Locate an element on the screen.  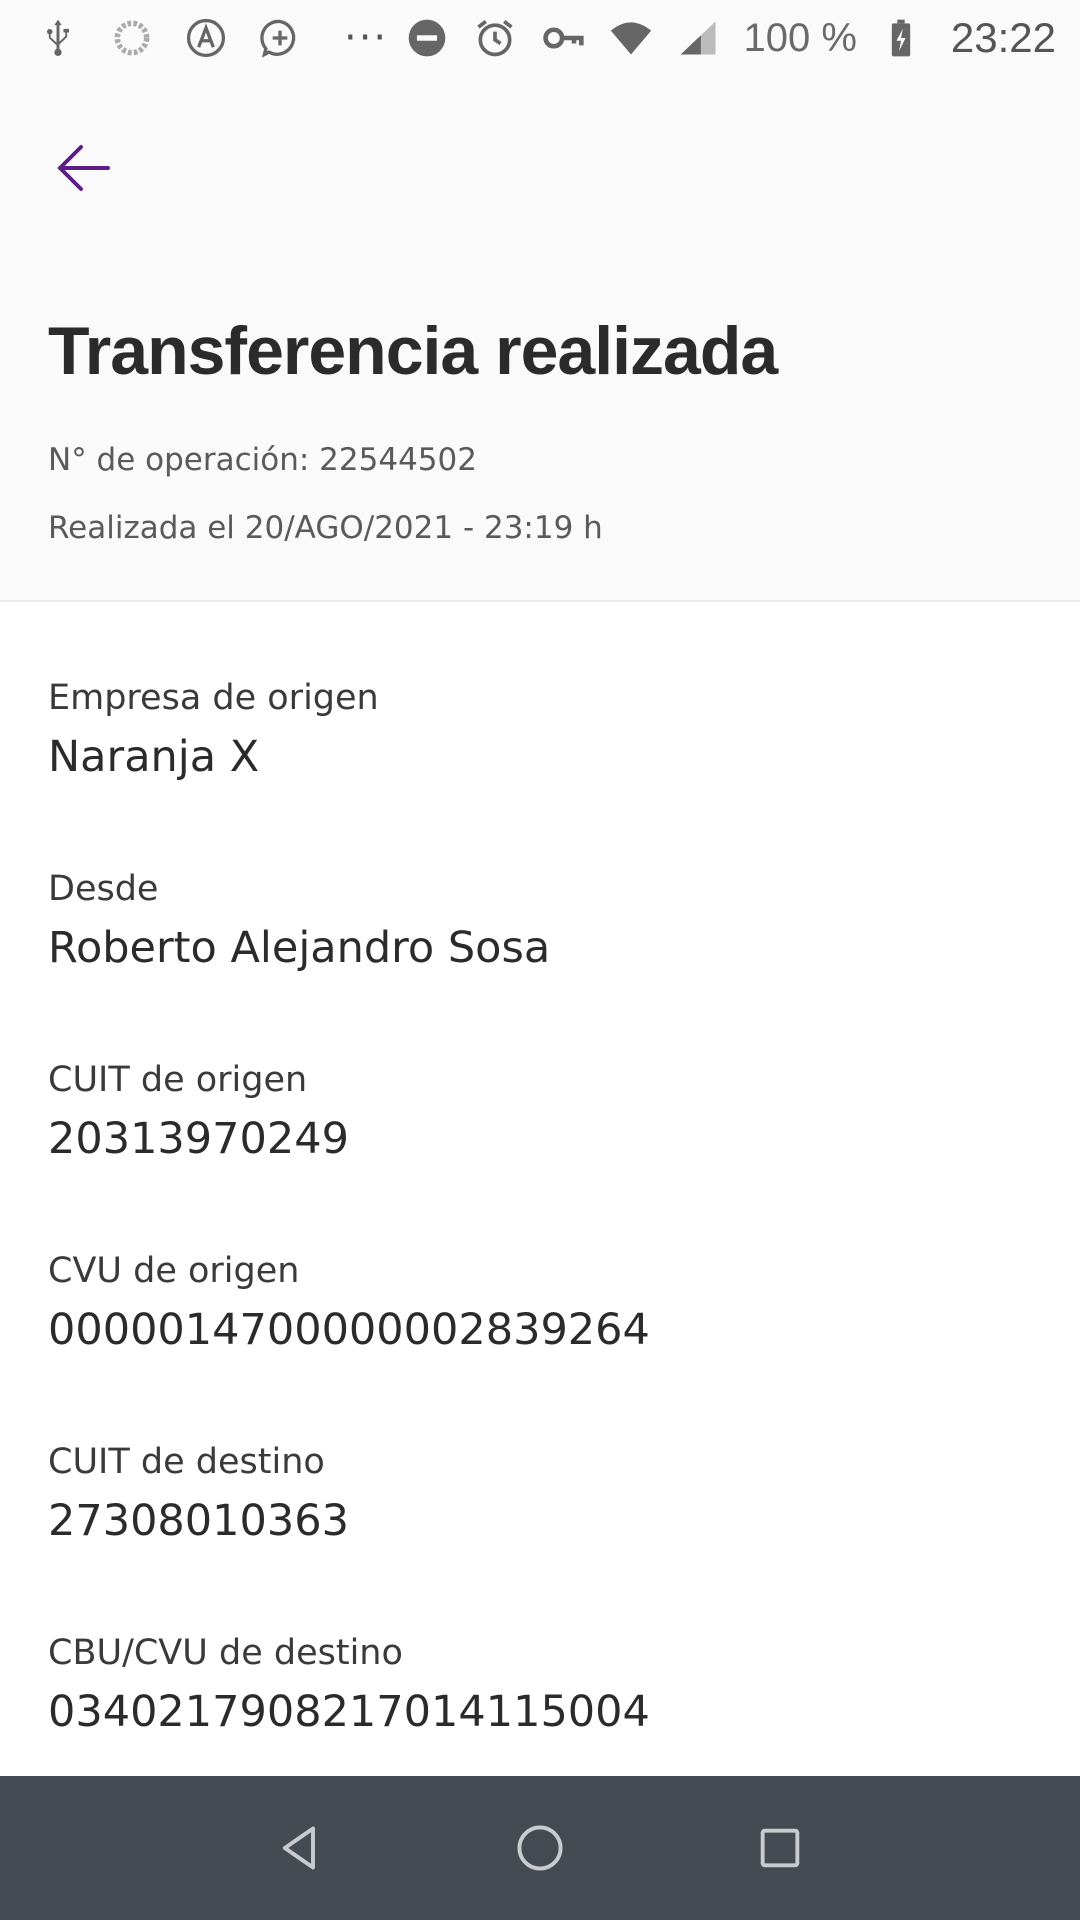
operation-number: N° de operación: 22544502 is located at coordinates (262, 460).